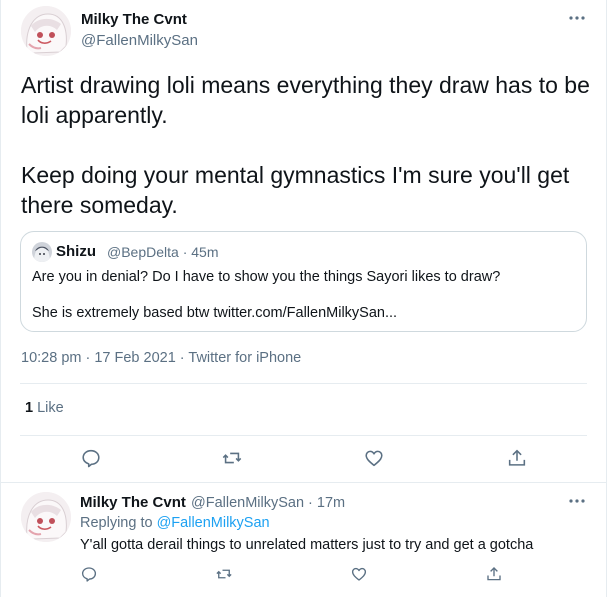 The image size is (607, 597). Describe the element at coordinates (133, 502) in the screenshot. I see `reply-author-name: Milky The Cvnt` at that location.